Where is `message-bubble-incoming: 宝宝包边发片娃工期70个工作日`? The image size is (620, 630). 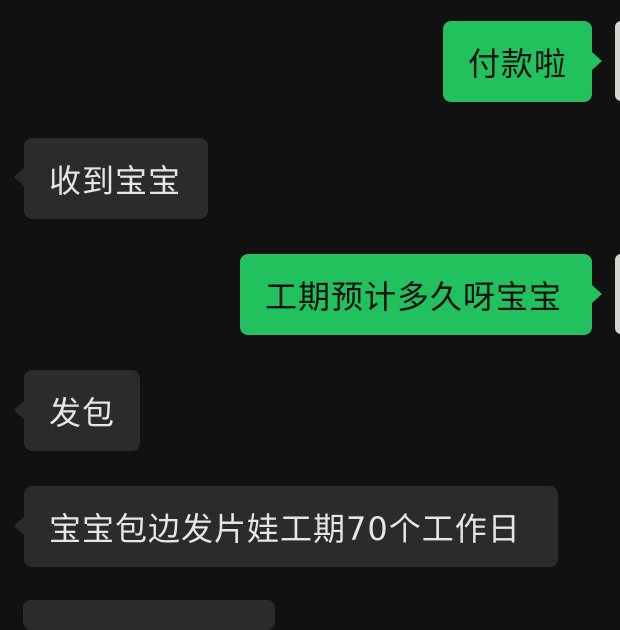
message-bubble-incoming: 宝宝包边发片娃工期70个工作日 is located at coordinates (291, 526).